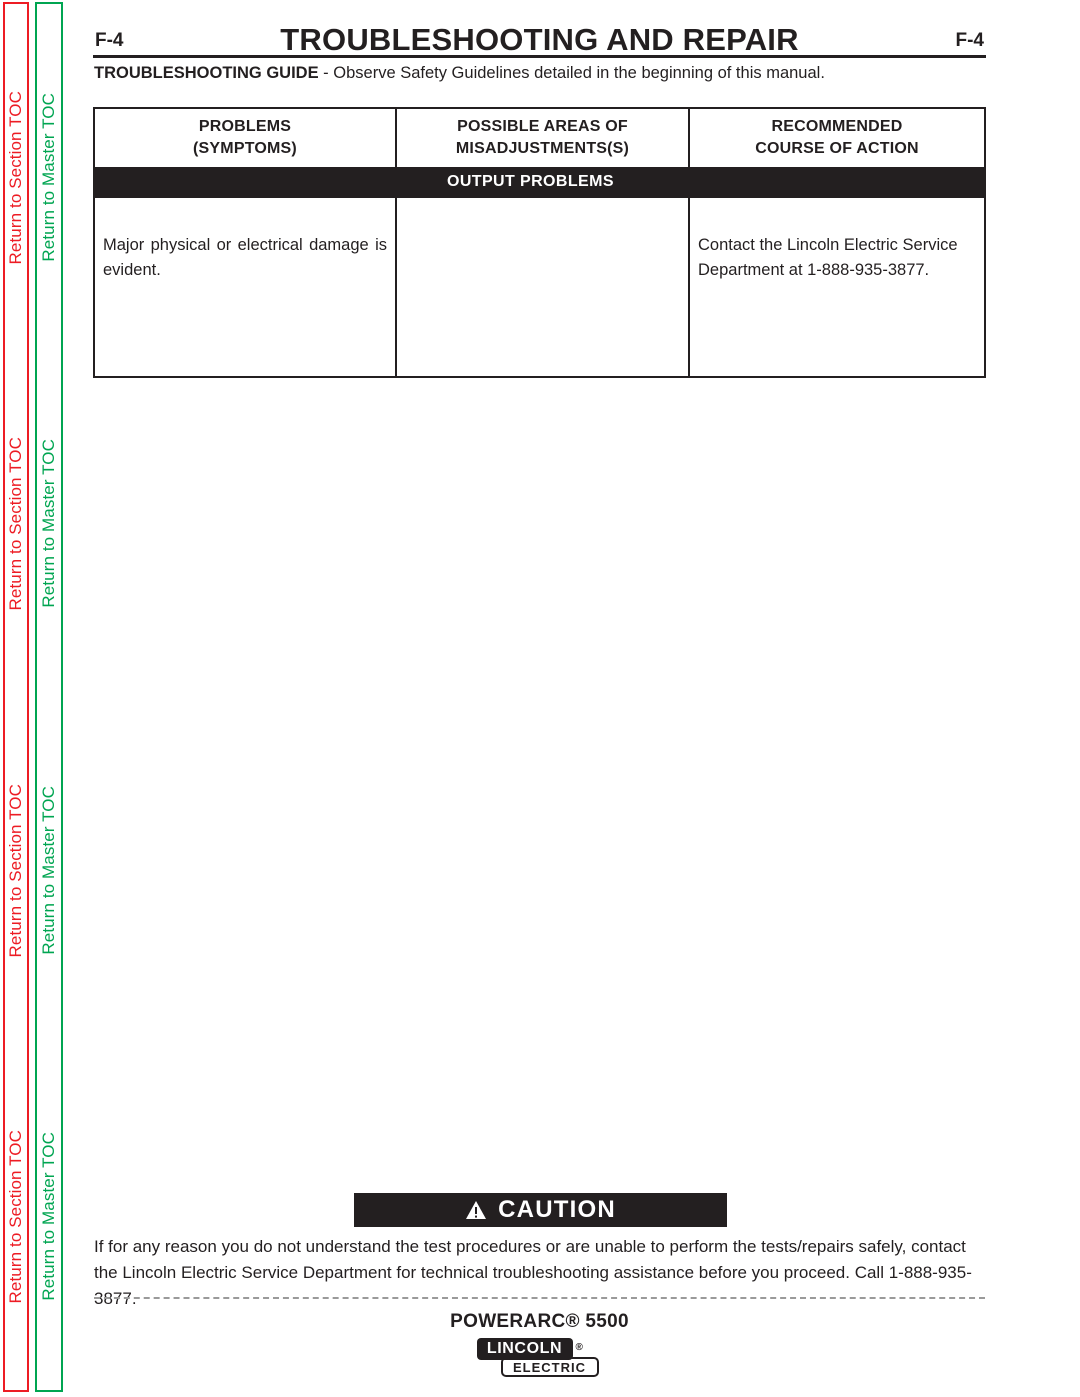 This screenshot has width=1080, height=1397. I want to click on footer-divider, so click(539, 1298).